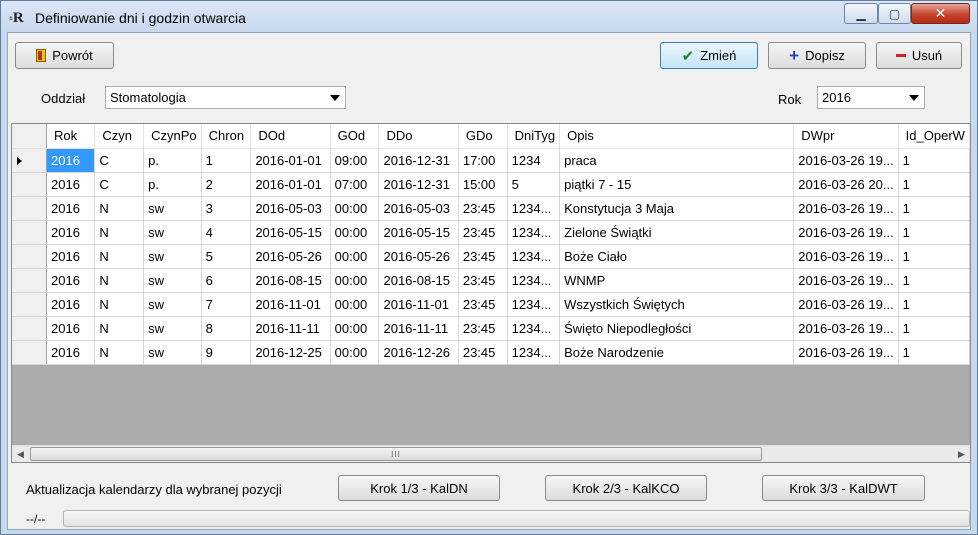 Image resolution: width=978 pixels, height=535 pixels. Describe the element at coordinates (483, 184) in the screenshot. I see `table-cell: 15:00` at that location.